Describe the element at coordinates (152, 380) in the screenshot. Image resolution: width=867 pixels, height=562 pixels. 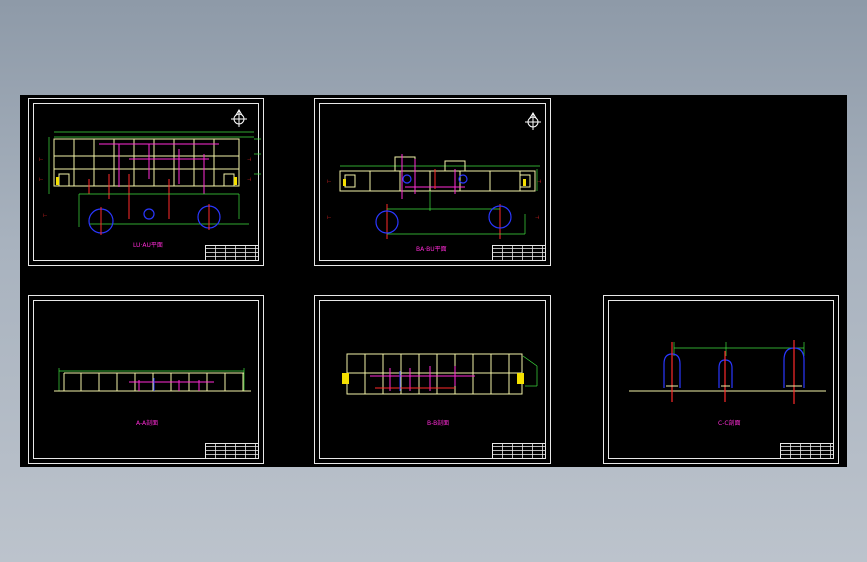
I see `section-a-drawing` at that location.